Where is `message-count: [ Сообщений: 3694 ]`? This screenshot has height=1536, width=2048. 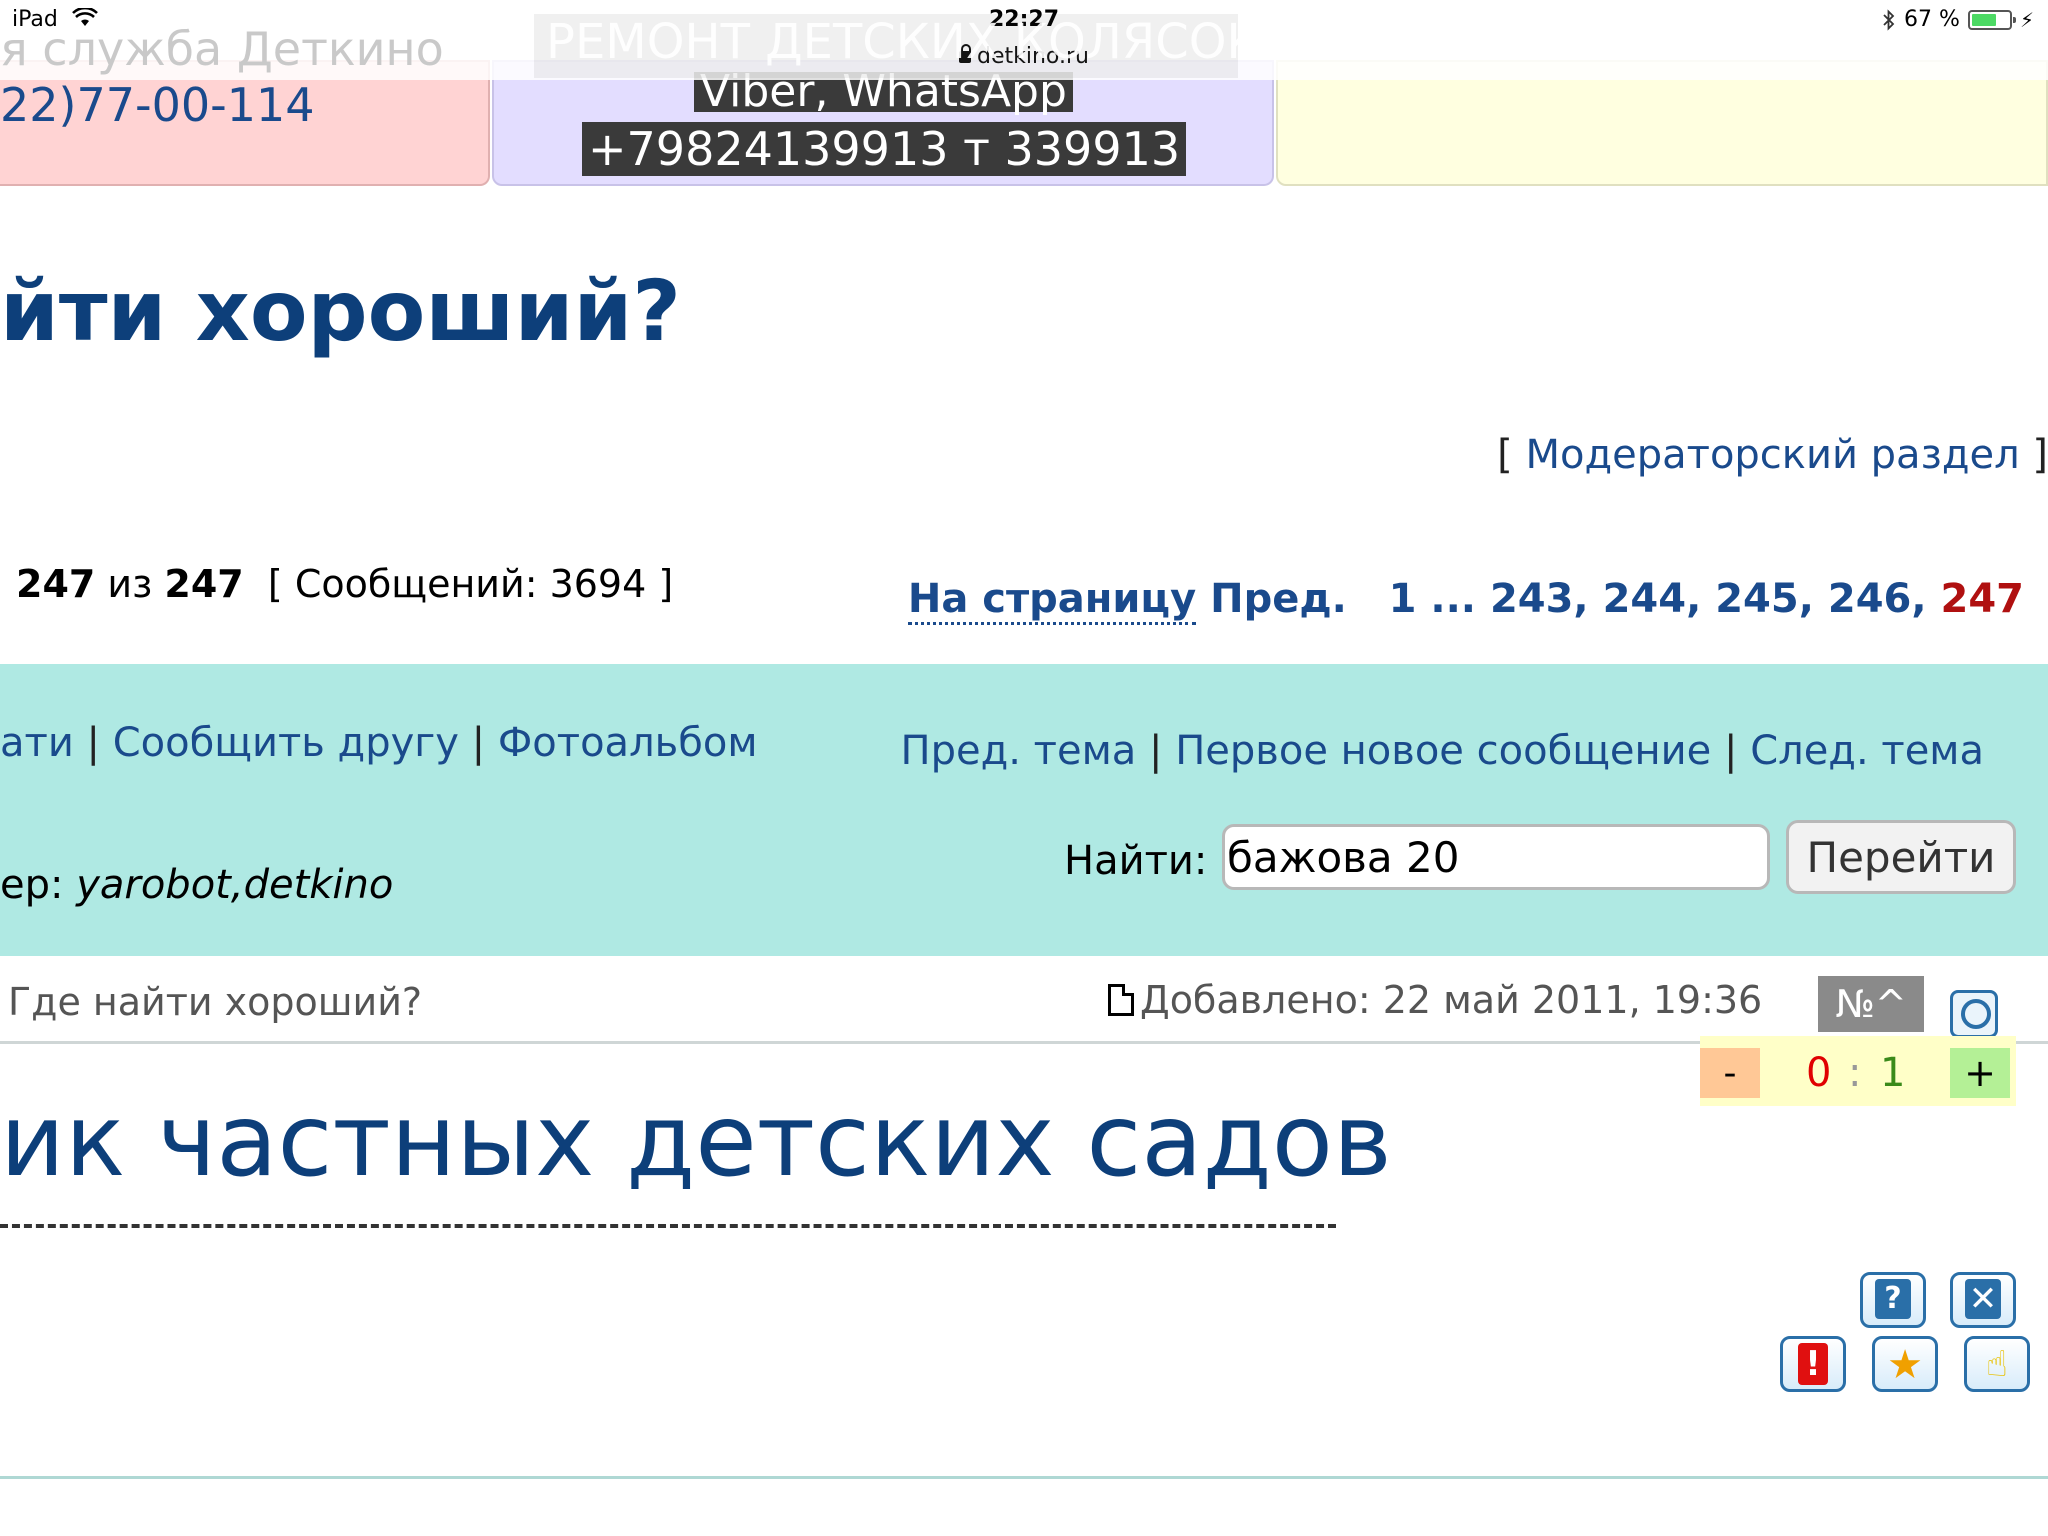 message-count: [ Сообщений: 3694 ] is located at coordinates (470, 584).